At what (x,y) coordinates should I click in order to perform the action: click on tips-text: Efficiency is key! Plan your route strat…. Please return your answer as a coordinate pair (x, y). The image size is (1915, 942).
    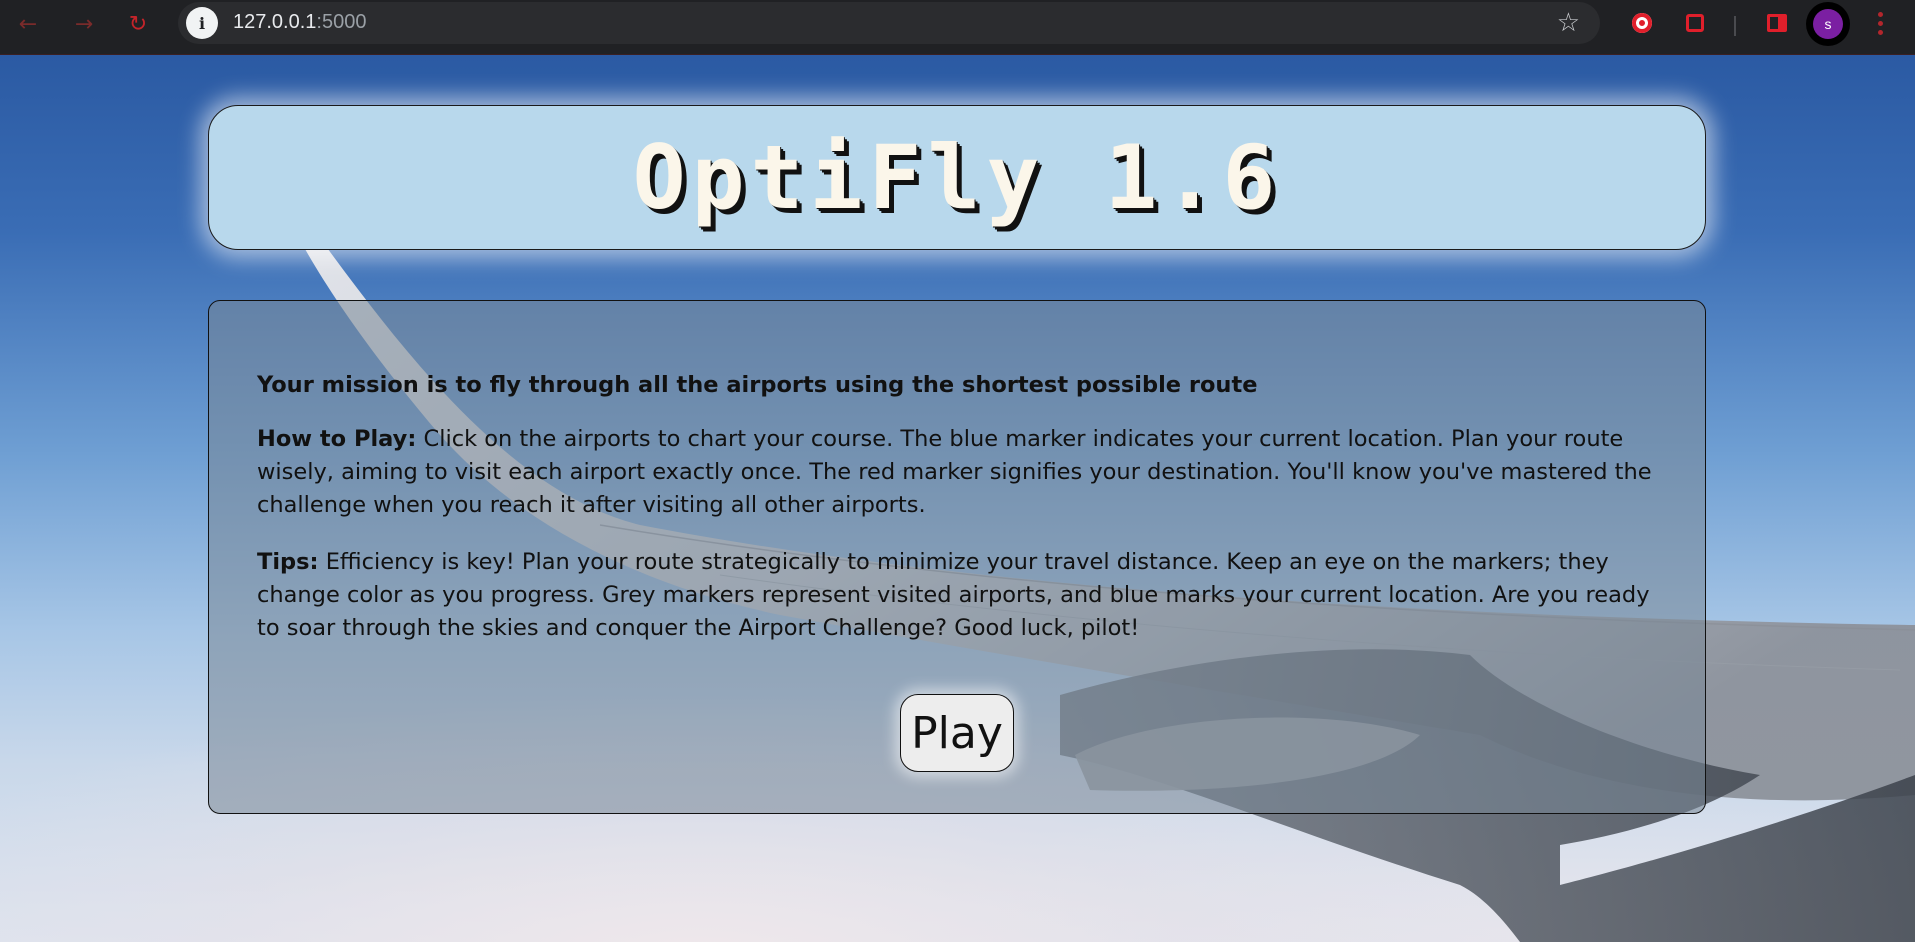
    Looking at the image, I should click on (953, 595).